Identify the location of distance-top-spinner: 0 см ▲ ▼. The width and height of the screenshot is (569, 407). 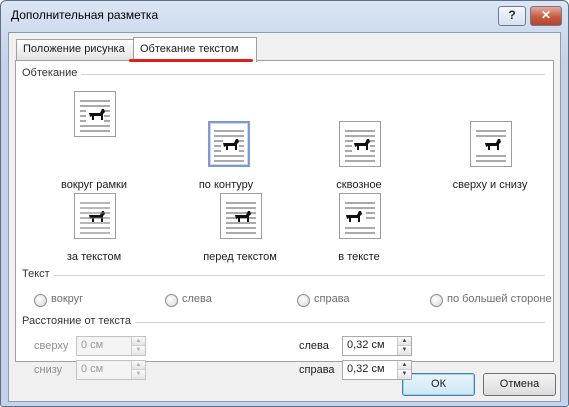
(111, 346).